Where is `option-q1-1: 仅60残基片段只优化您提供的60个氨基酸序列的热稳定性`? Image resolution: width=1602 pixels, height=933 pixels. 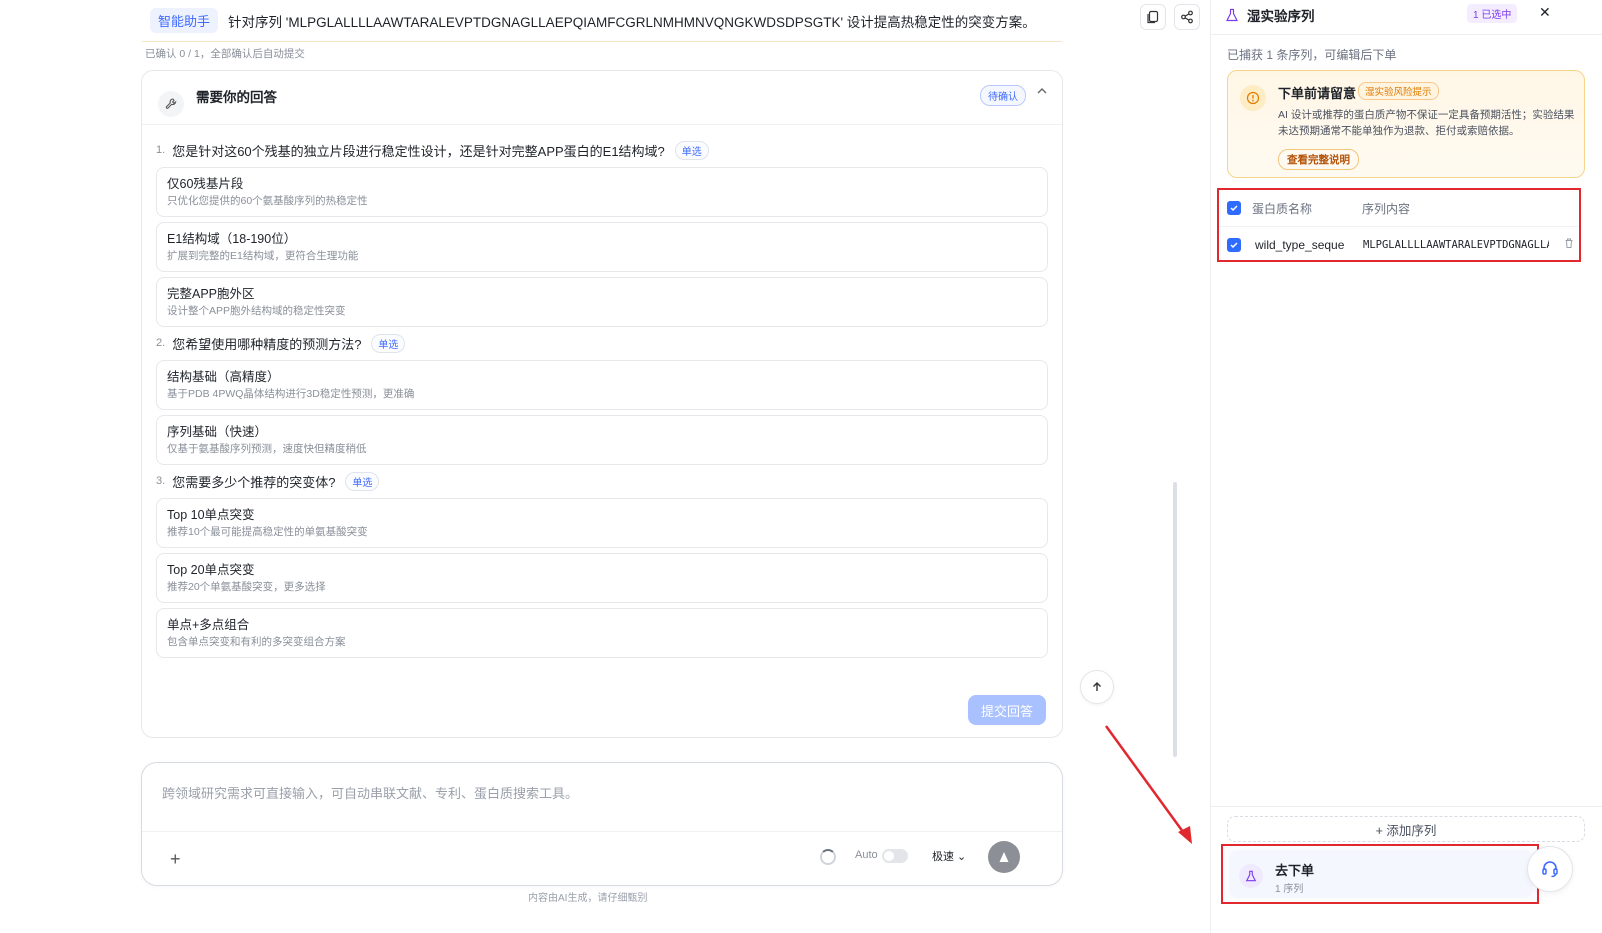
option-q1-1: 仅60残基片段只优化您提供的60个氨基酸序列的热稳定性 is located at coordinates (602, 192).